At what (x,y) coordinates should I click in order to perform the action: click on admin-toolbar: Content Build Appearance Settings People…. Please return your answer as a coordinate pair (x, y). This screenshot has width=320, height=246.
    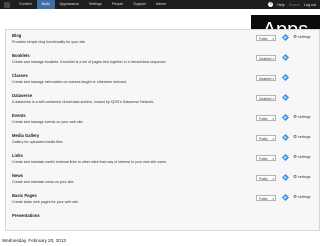
    Looking at the image, I should click on (160, 4).